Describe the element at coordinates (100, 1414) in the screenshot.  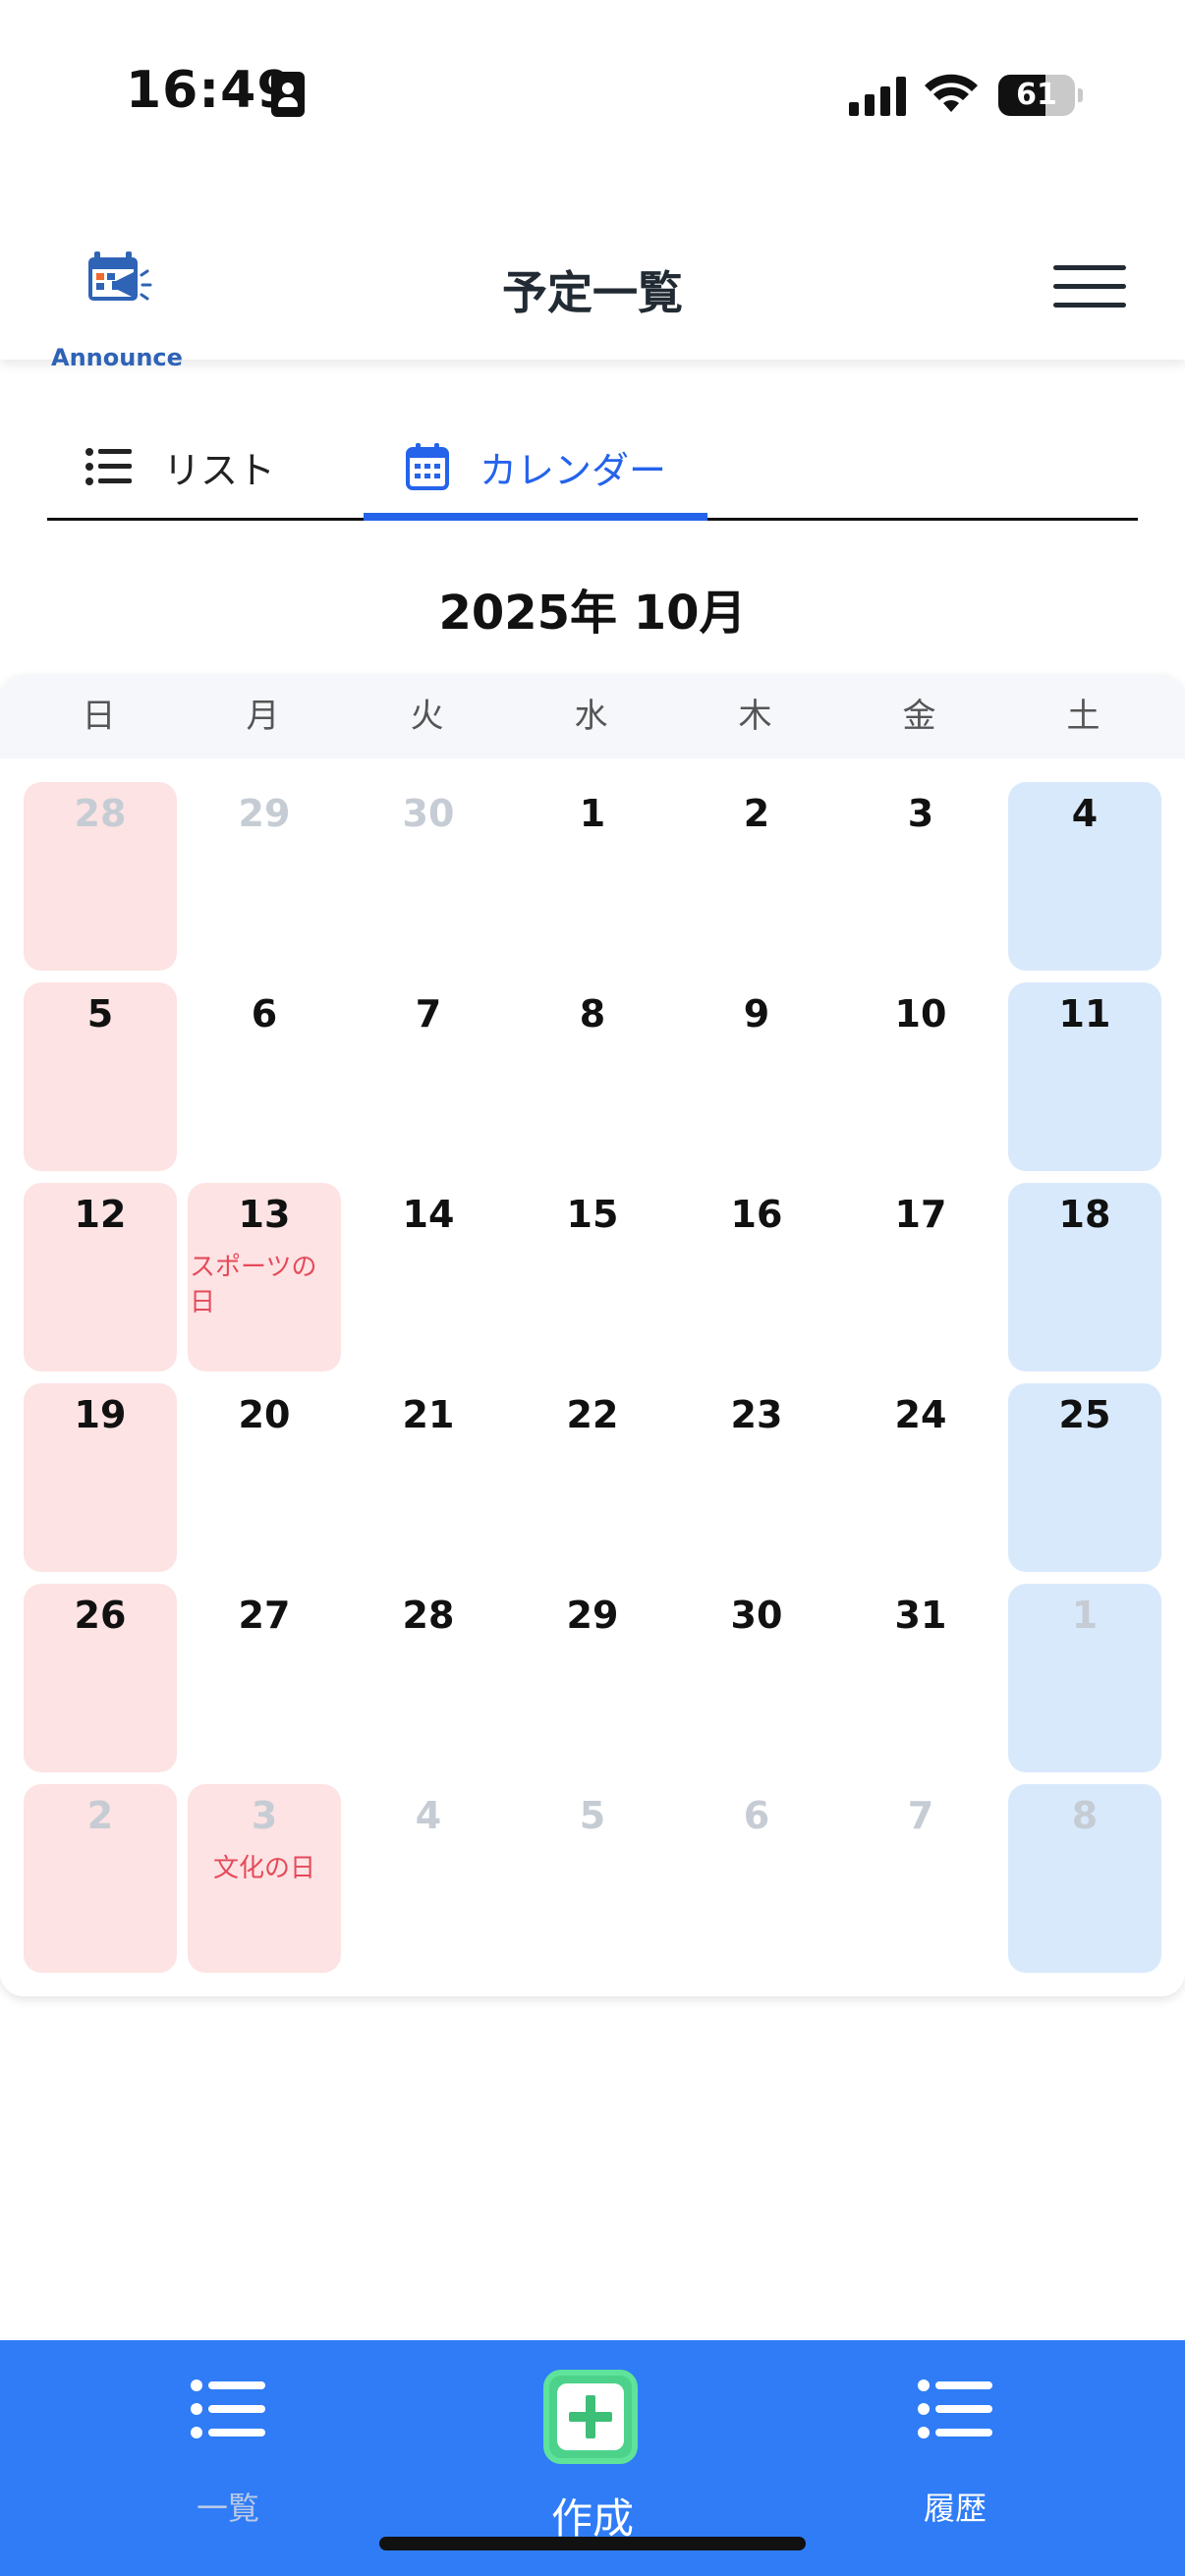
I see `day-number: 19` at that location.